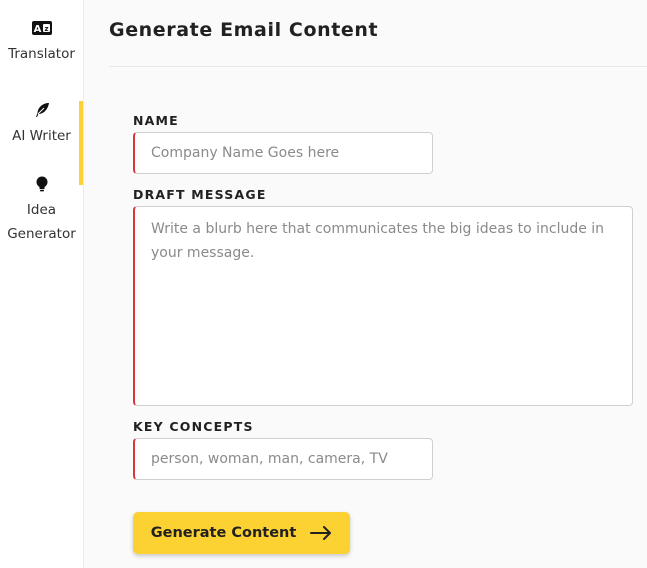 The image size is (647, 568). Describe the element at coordinates (193, 426) in the screenshot. I see `key-concepts-label: KEY CONCEPTS` at that location.